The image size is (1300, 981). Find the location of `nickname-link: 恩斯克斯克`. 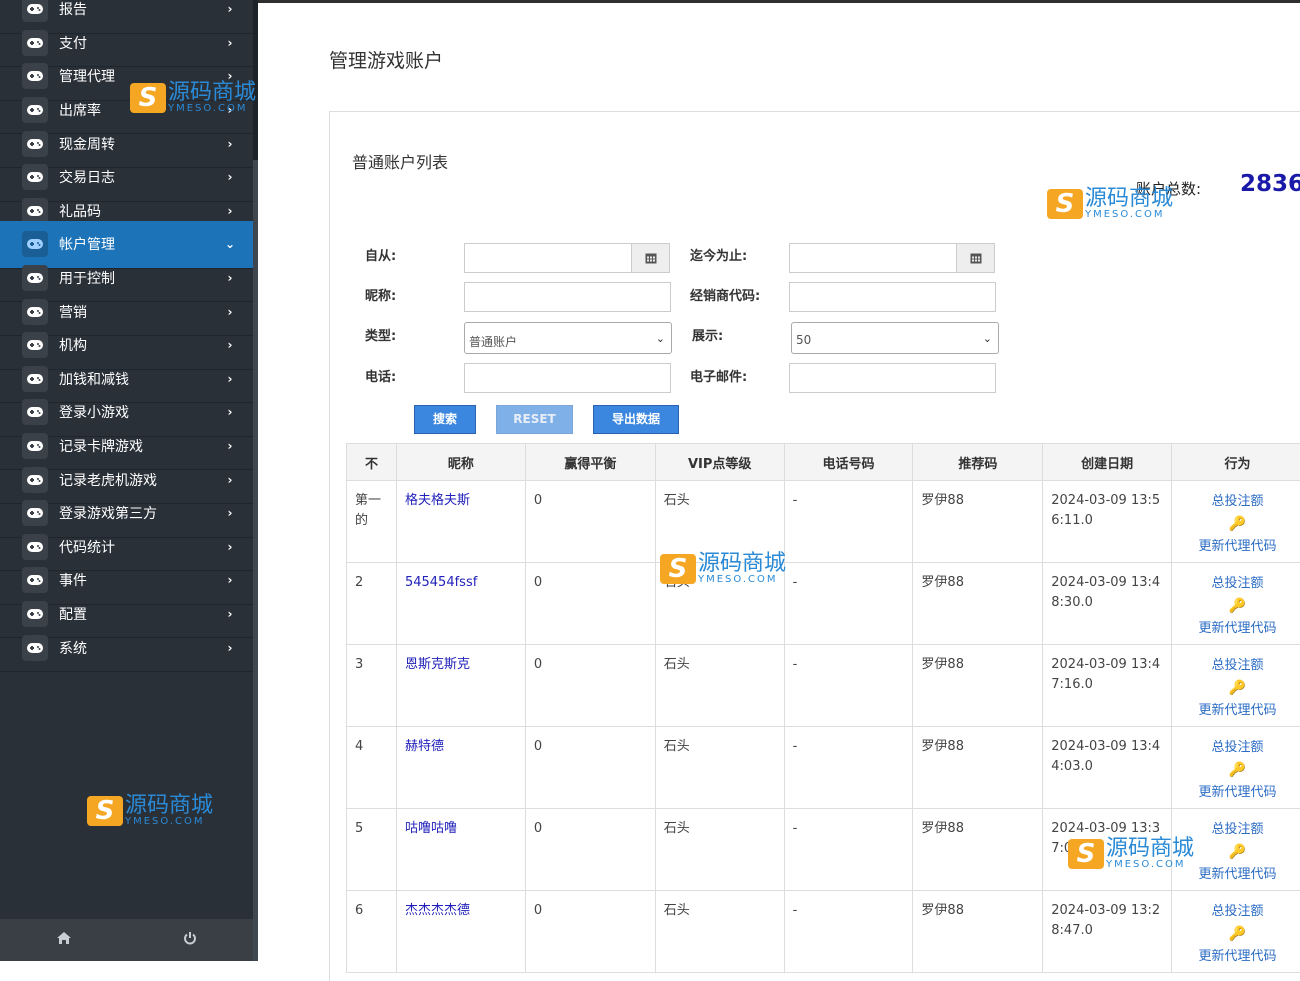

nickname-link: 恩斯克斯克 is located at coordinates (437, 664).